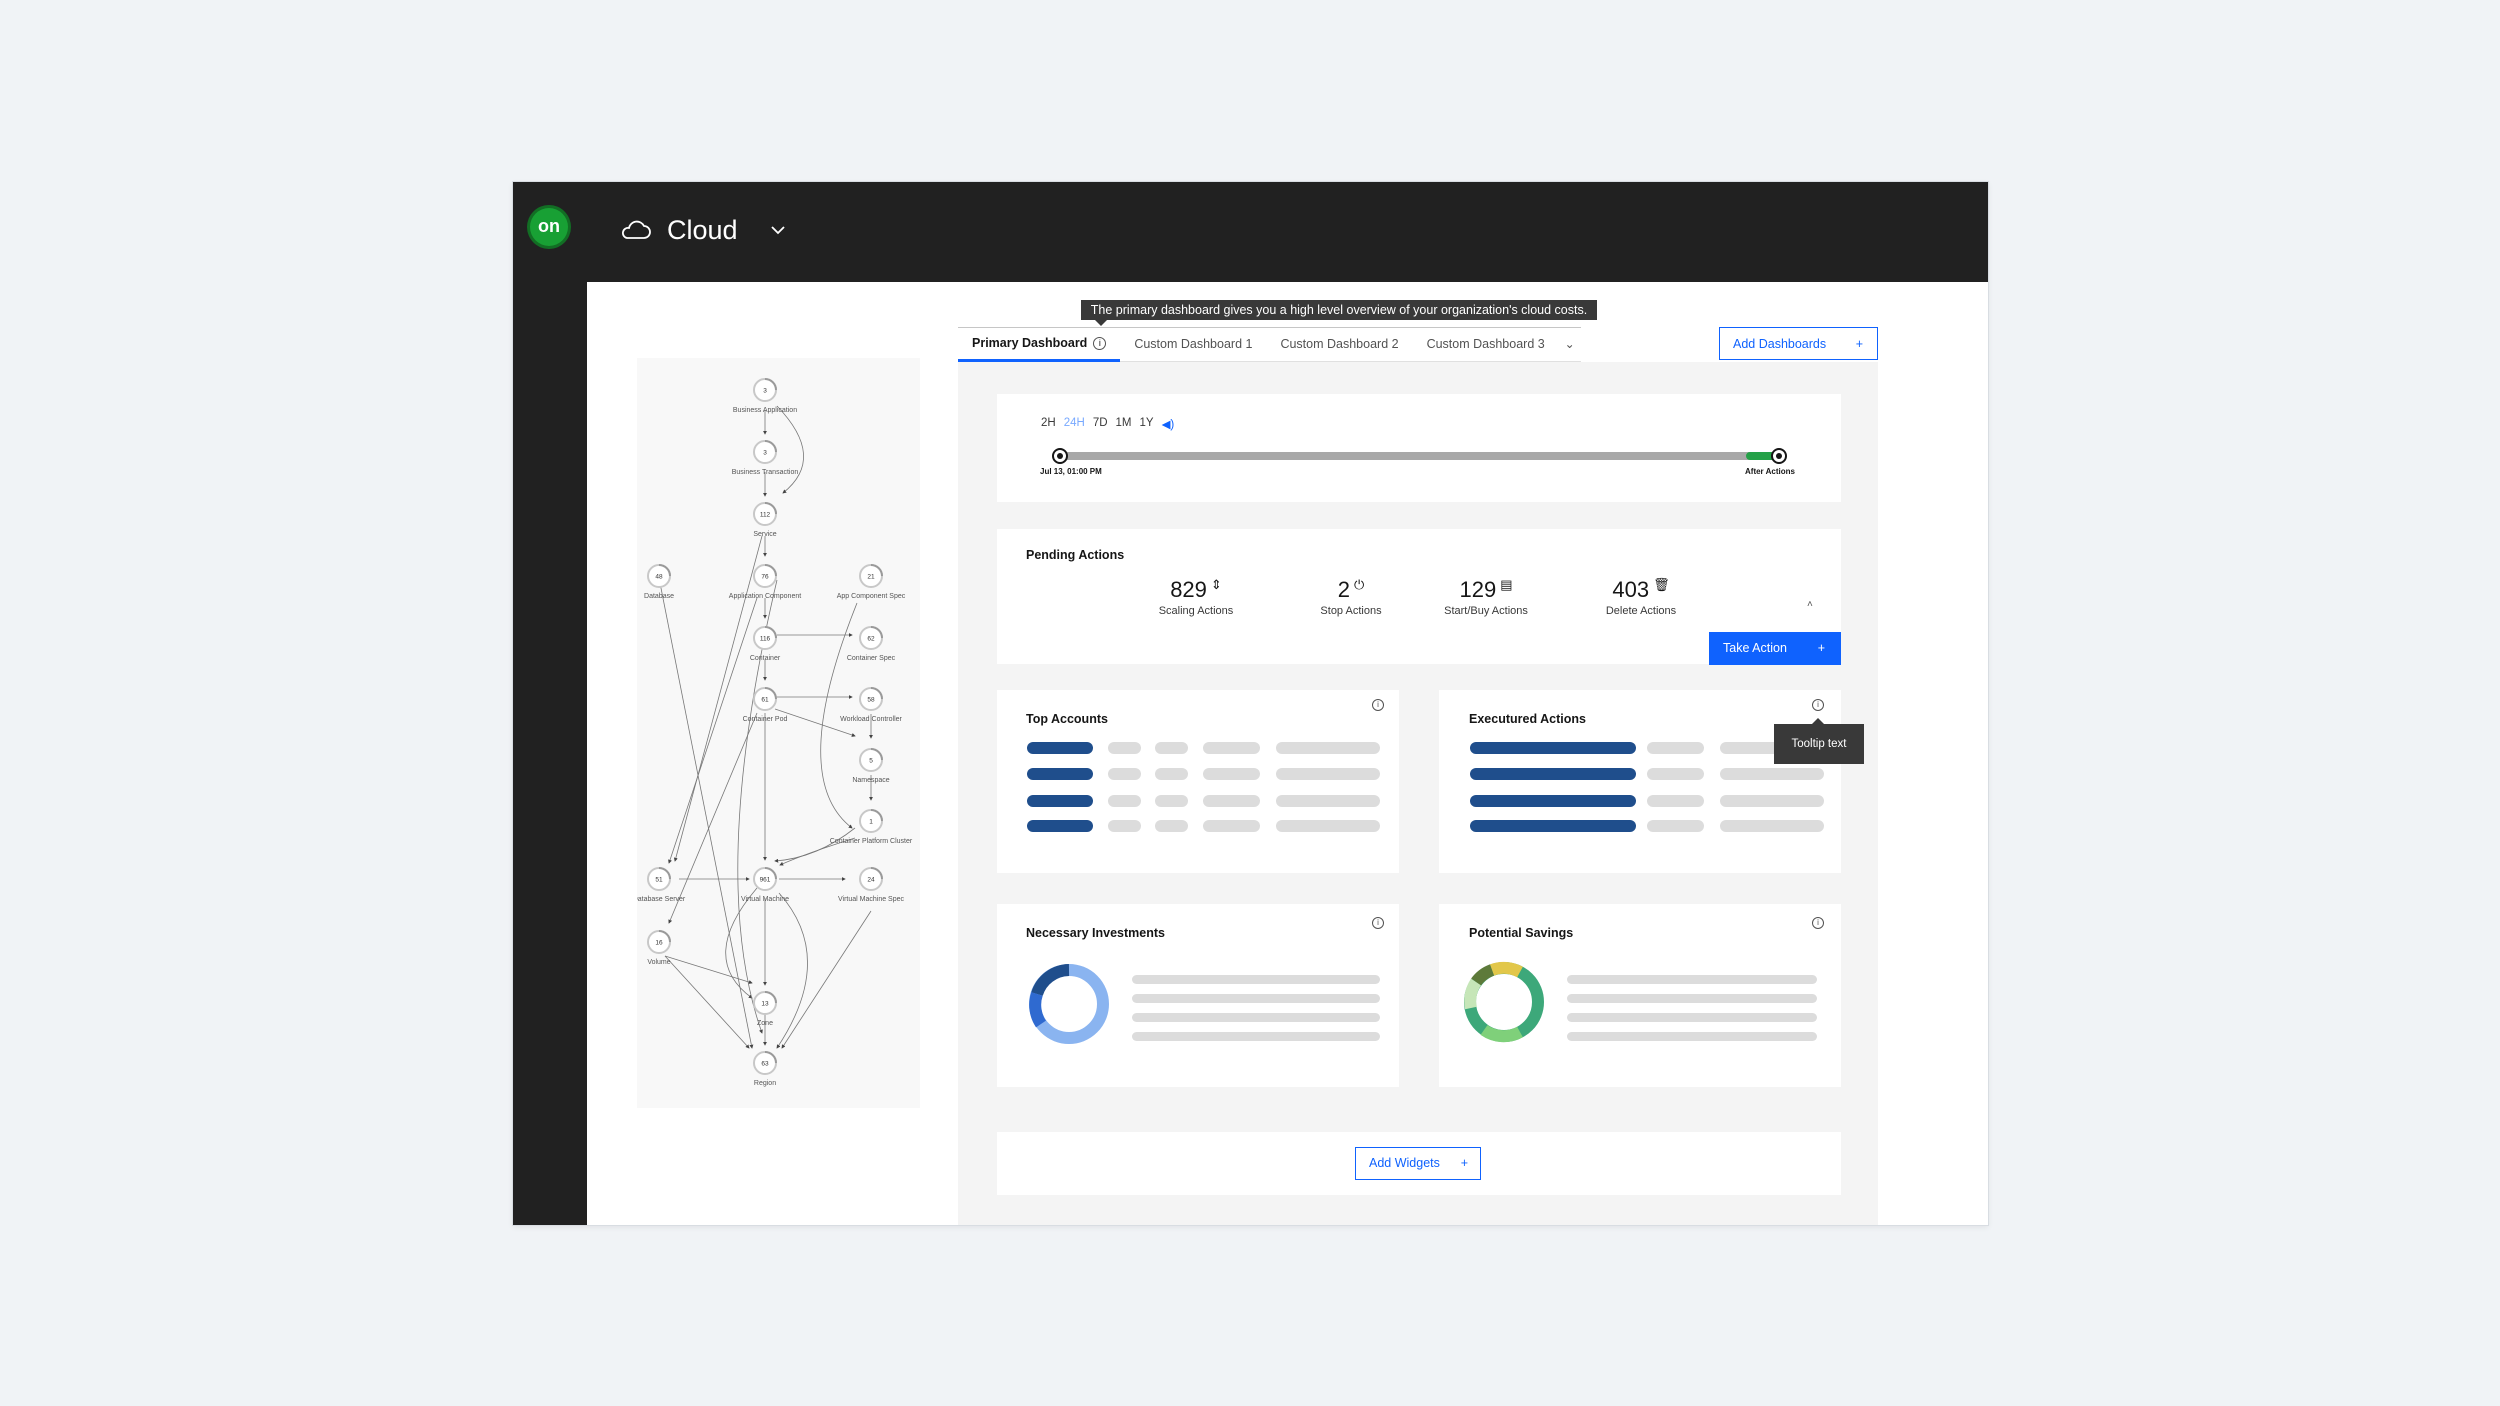 This screenshot has width=2500, height=1406. Describe the element at coordinates (1755, 648) in the screenshot. I see `take-action-label: Take Action` at that location.